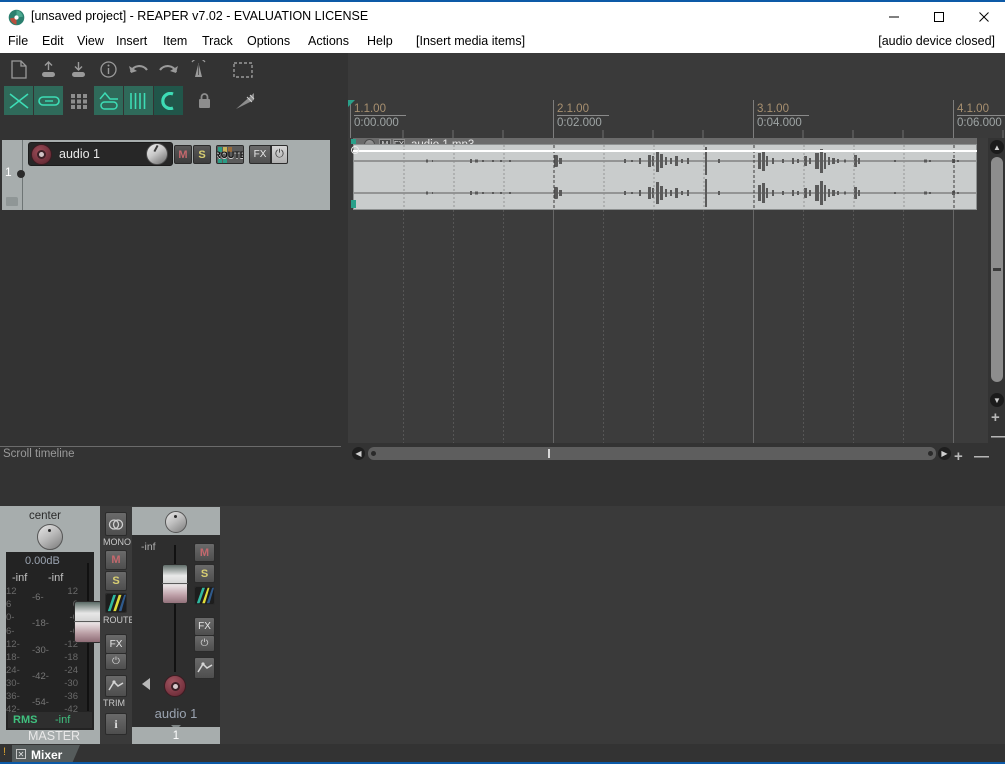 Image resolution: width=1005 pixels, height=764 pixels. What do you see at coordinates (13, 696) in the screenshot?
I see `master-scale-l-8: 36-` at bounding box center [13, 696].